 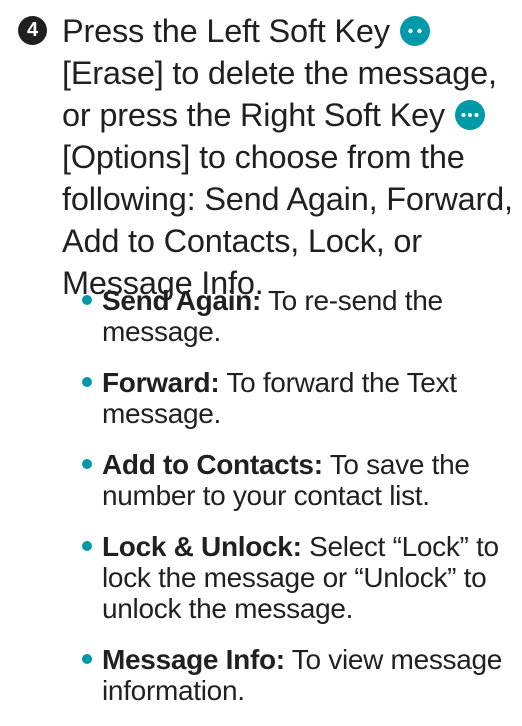 I want to click on option-forward: Forward: To forward the Text message., so click(x=300, y=398).